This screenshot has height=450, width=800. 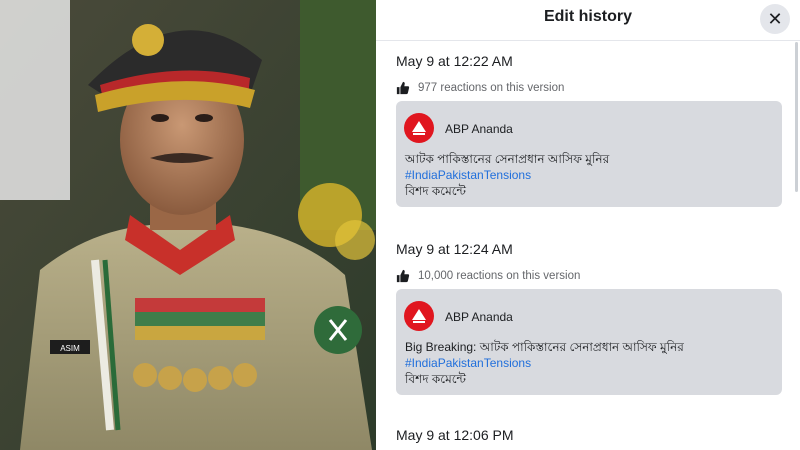 I want to click on close-button: ✕, so click(x=775, y=19).